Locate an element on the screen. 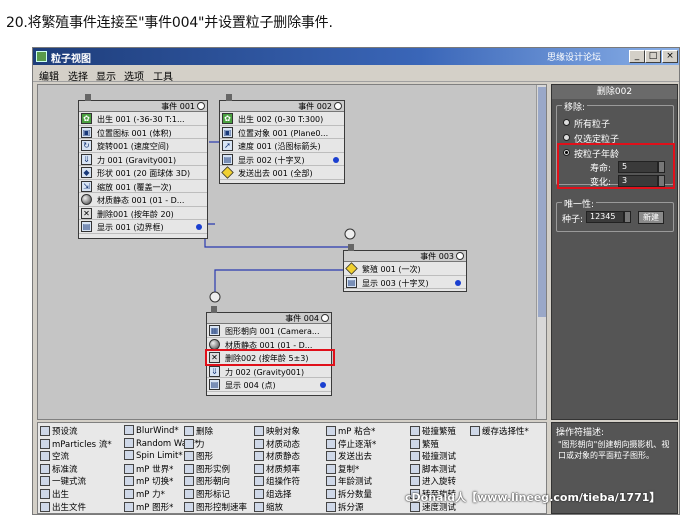  menu-edit: 编辑 is located at coordinates (49, 75).